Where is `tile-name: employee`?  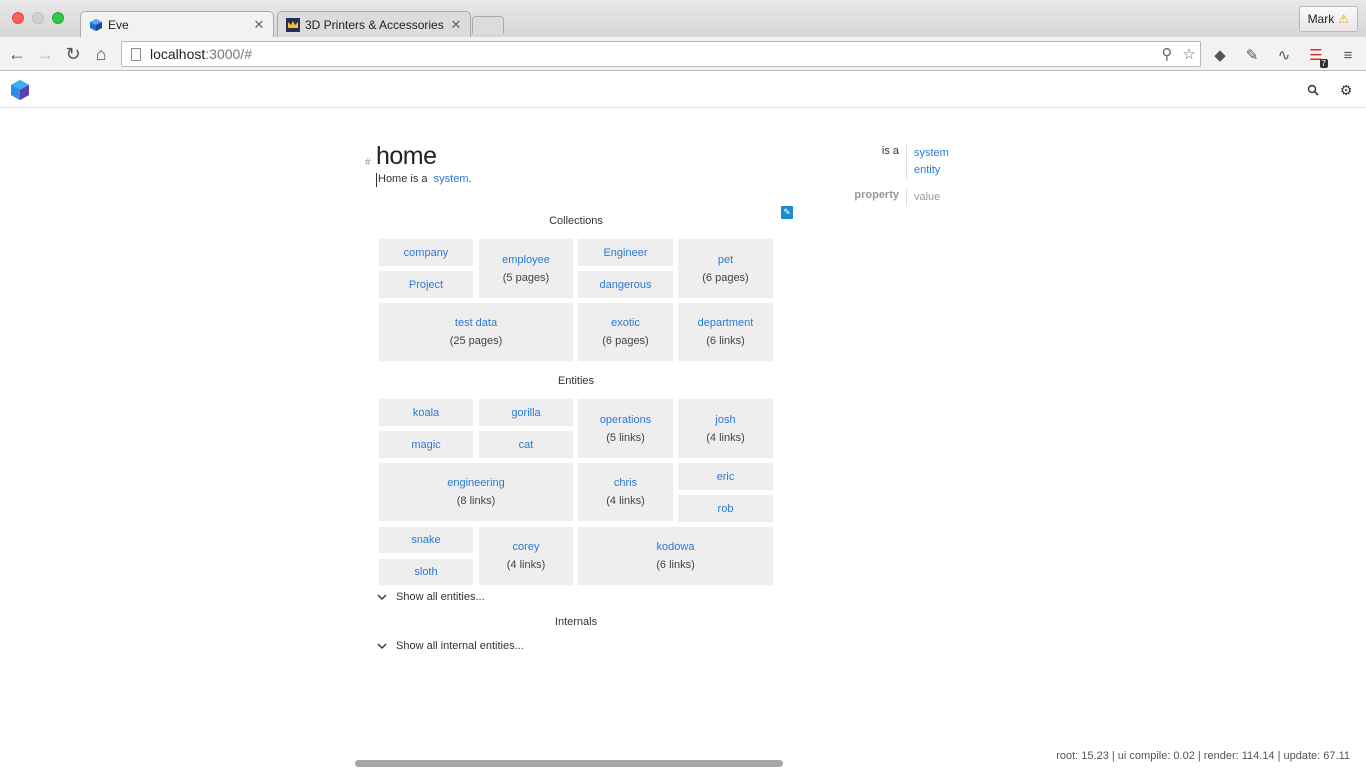
tile-name: employee is located at coordinates (526, 260).